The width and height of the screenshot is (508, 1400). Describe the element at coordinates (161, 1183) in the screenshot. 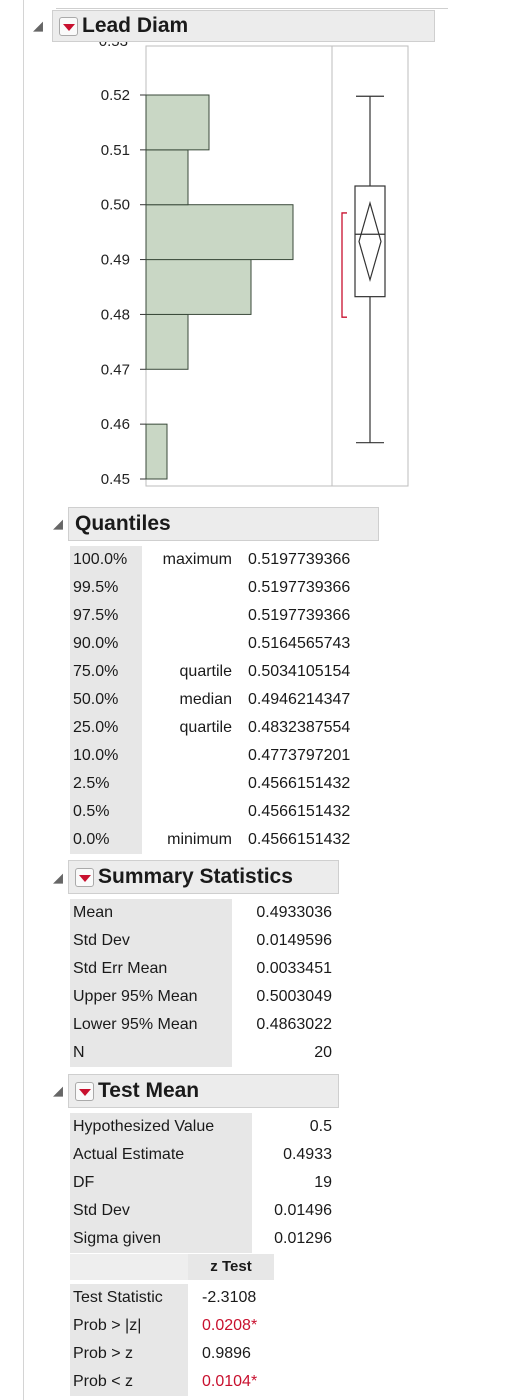

I see `test-mean-label: DF` at that location.